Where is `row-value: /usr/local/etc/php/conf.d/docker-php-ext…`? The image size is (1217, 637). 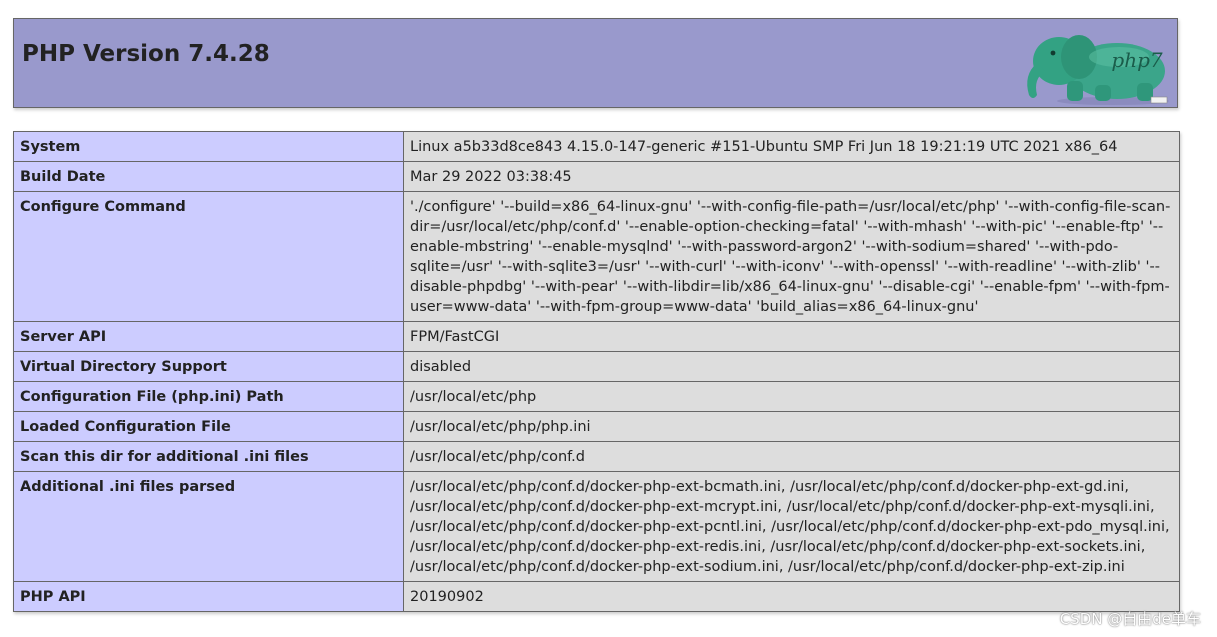
row-value: /usr/local/etc/php/conf.d/docker-php-ext… is located at coordinates (791, 526).